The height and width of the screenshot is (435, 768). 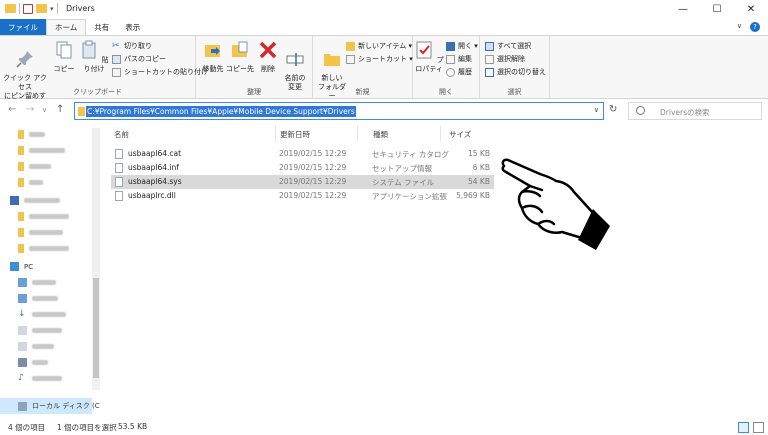 I want to click on rename-button: 名前の 変更, so click(x=295, y=66).